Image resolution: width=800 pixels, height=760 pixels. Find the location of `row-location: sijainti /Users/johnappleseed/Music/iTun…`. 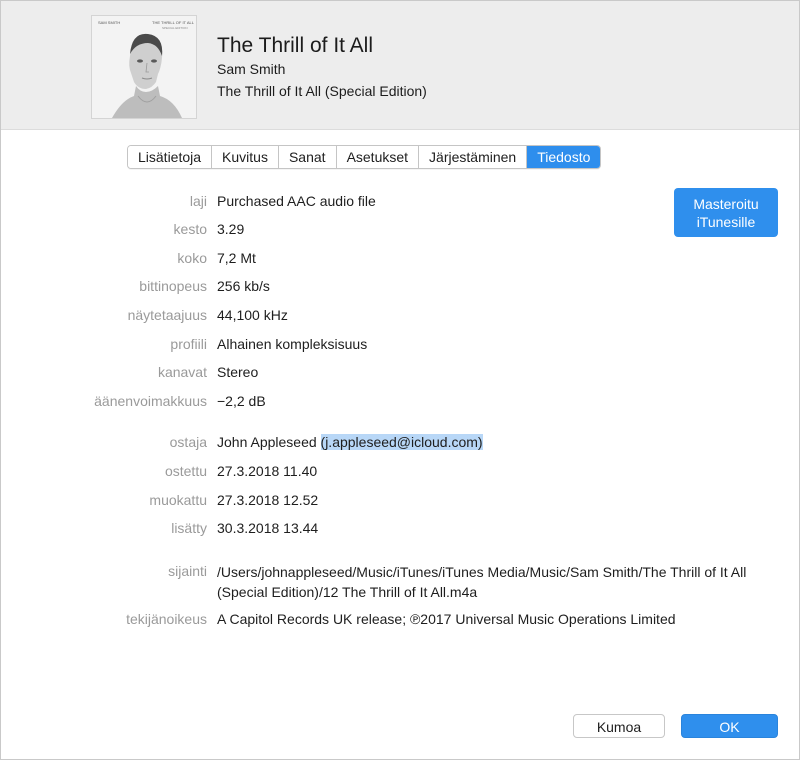

row-location: sijainti /Users/johnappleseed/Music/iTun… is located at coordinates (400, 583).